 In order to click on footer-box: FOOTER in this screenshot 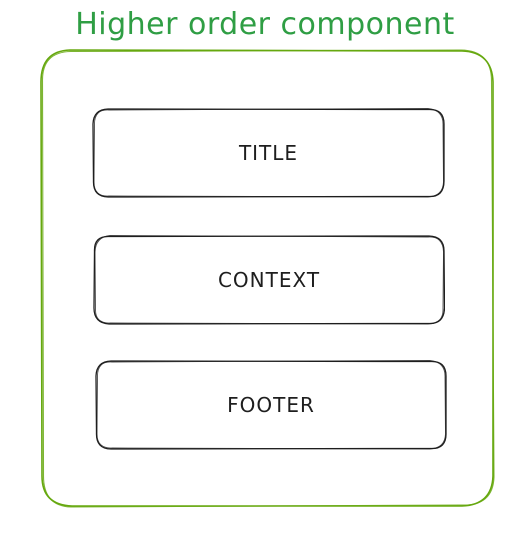, I will do `click(271, 405)`.